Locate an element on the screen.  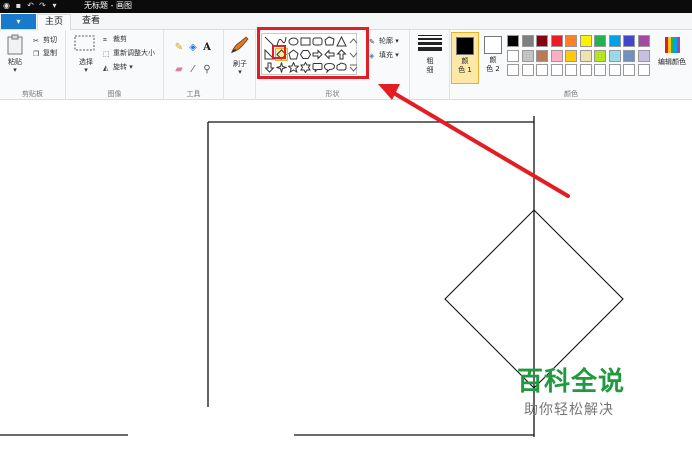
line-width-icon is located at coordinates (430, 42).